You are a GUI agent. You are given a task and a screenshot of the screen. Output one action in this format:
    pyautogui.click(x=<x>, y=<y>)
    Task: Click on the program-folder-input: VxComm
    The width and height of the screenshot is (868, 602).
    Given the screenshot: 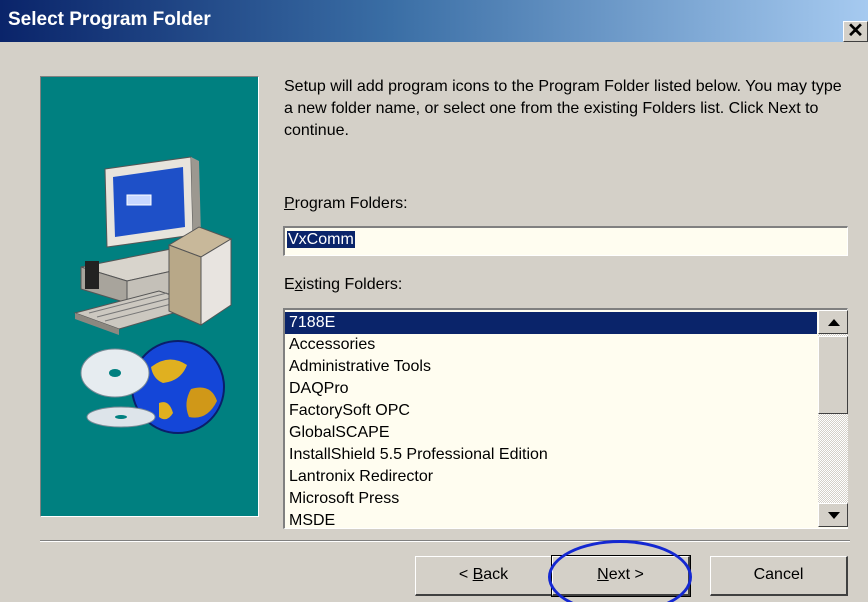 What is the action you would take?
    pyautogui.click(x=565, y=241)
    